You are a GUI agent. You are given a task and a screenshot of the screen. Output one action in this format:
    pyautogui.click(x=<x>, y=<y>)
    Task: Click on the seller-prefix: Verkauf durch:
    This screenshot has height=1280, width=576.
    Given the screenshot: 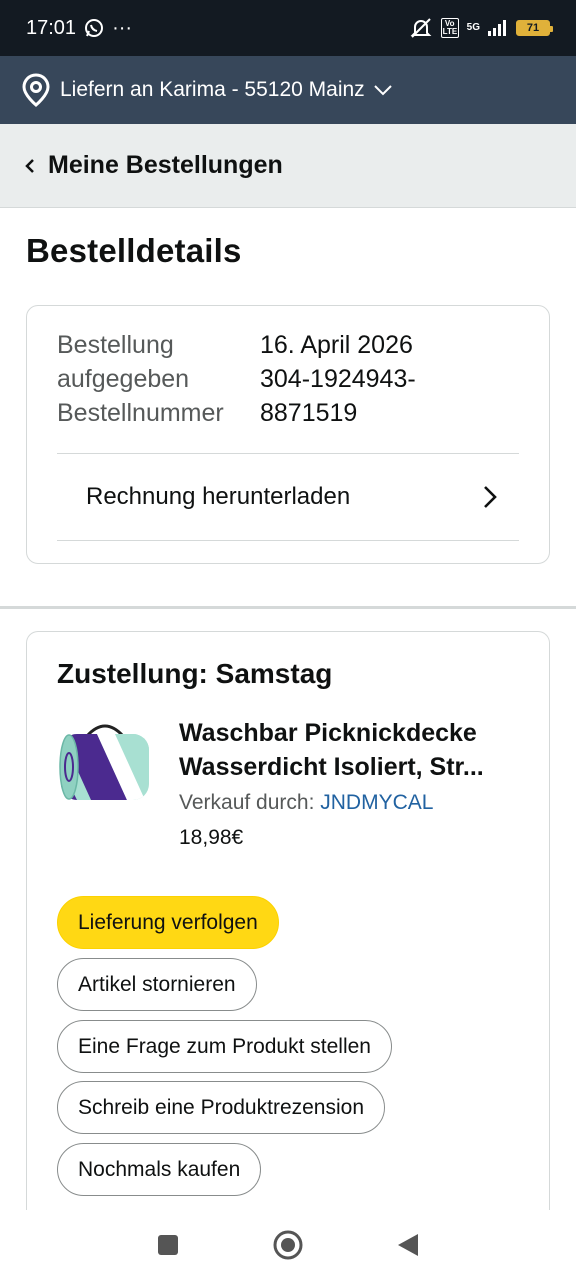 What is the action you would take?
    pyautogui.click(x=250, y=802)
    